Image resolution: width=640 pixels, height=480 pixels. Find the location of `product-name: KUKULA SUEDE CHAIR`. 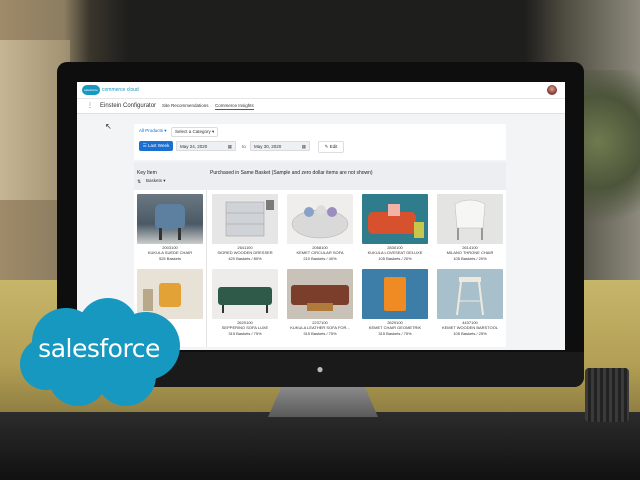

product-name: KUKULA SUEDE CHAIR is located at coordinates (170, 252).